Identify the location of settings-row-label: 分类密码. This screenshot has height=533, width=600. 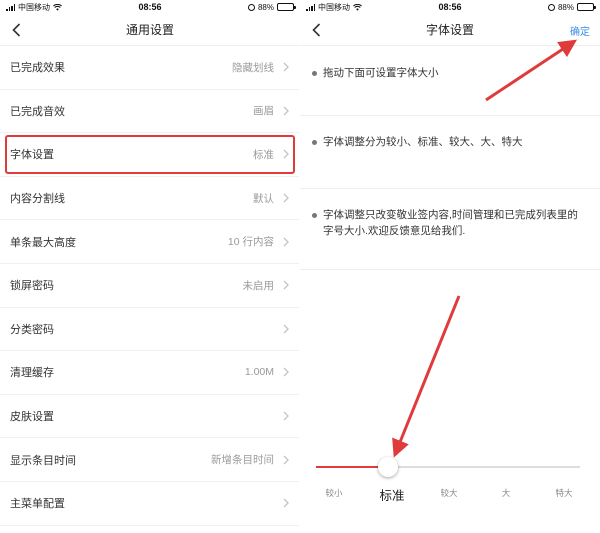
(32, 329).